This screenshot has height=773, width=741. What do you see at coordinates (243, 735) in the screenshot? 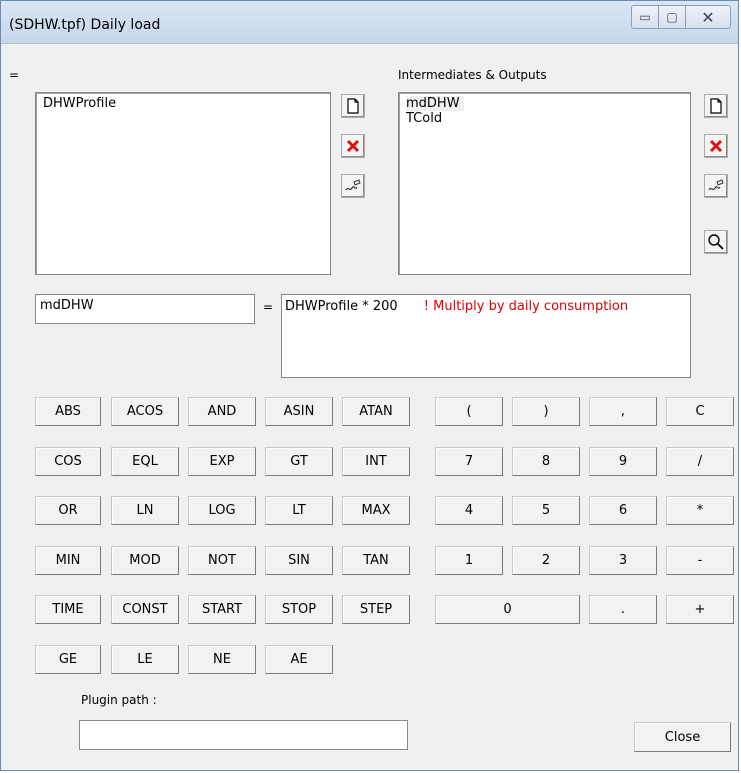
I see `plugin-path-input` at bounding box center [243, 735].